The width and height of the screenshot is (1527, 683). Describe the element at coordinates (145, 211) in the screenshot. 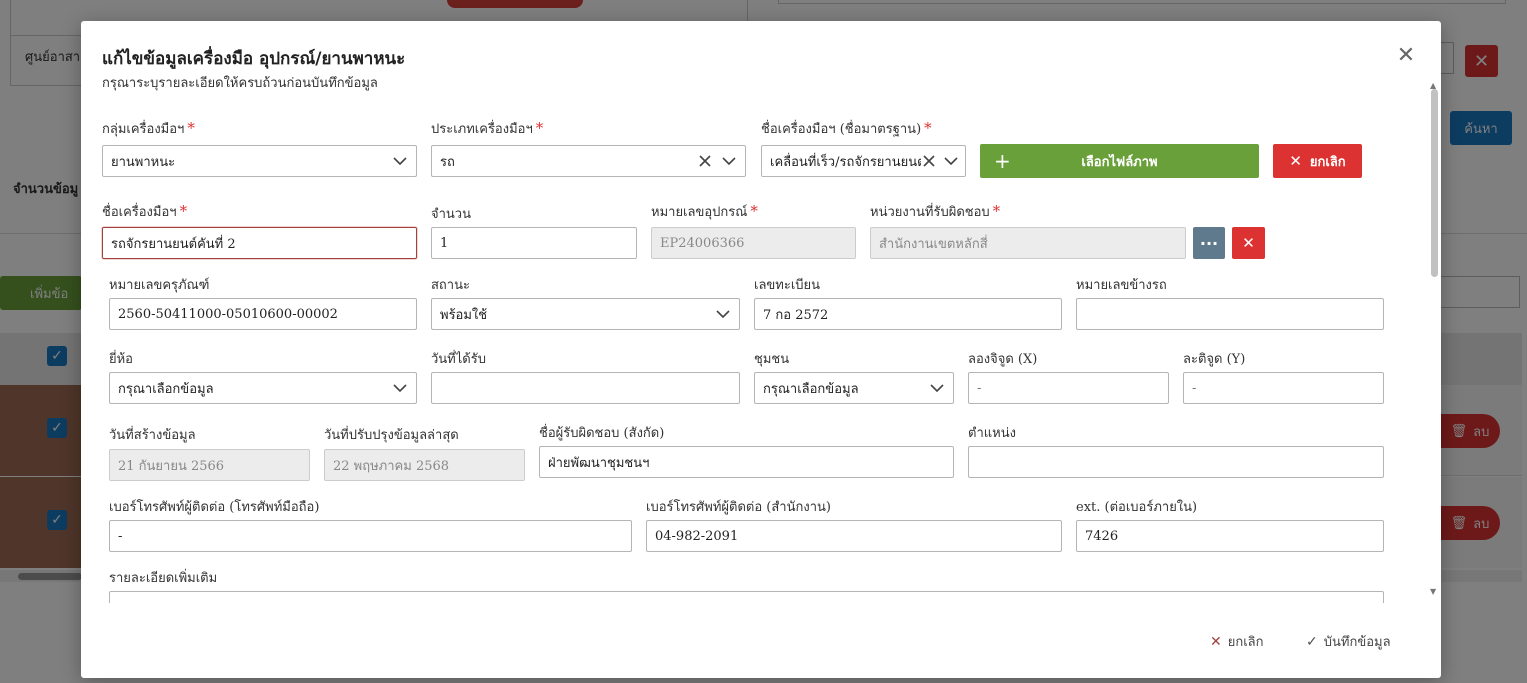

I see `name-label: ชื่อเครื่องมือฯ *` at that location.